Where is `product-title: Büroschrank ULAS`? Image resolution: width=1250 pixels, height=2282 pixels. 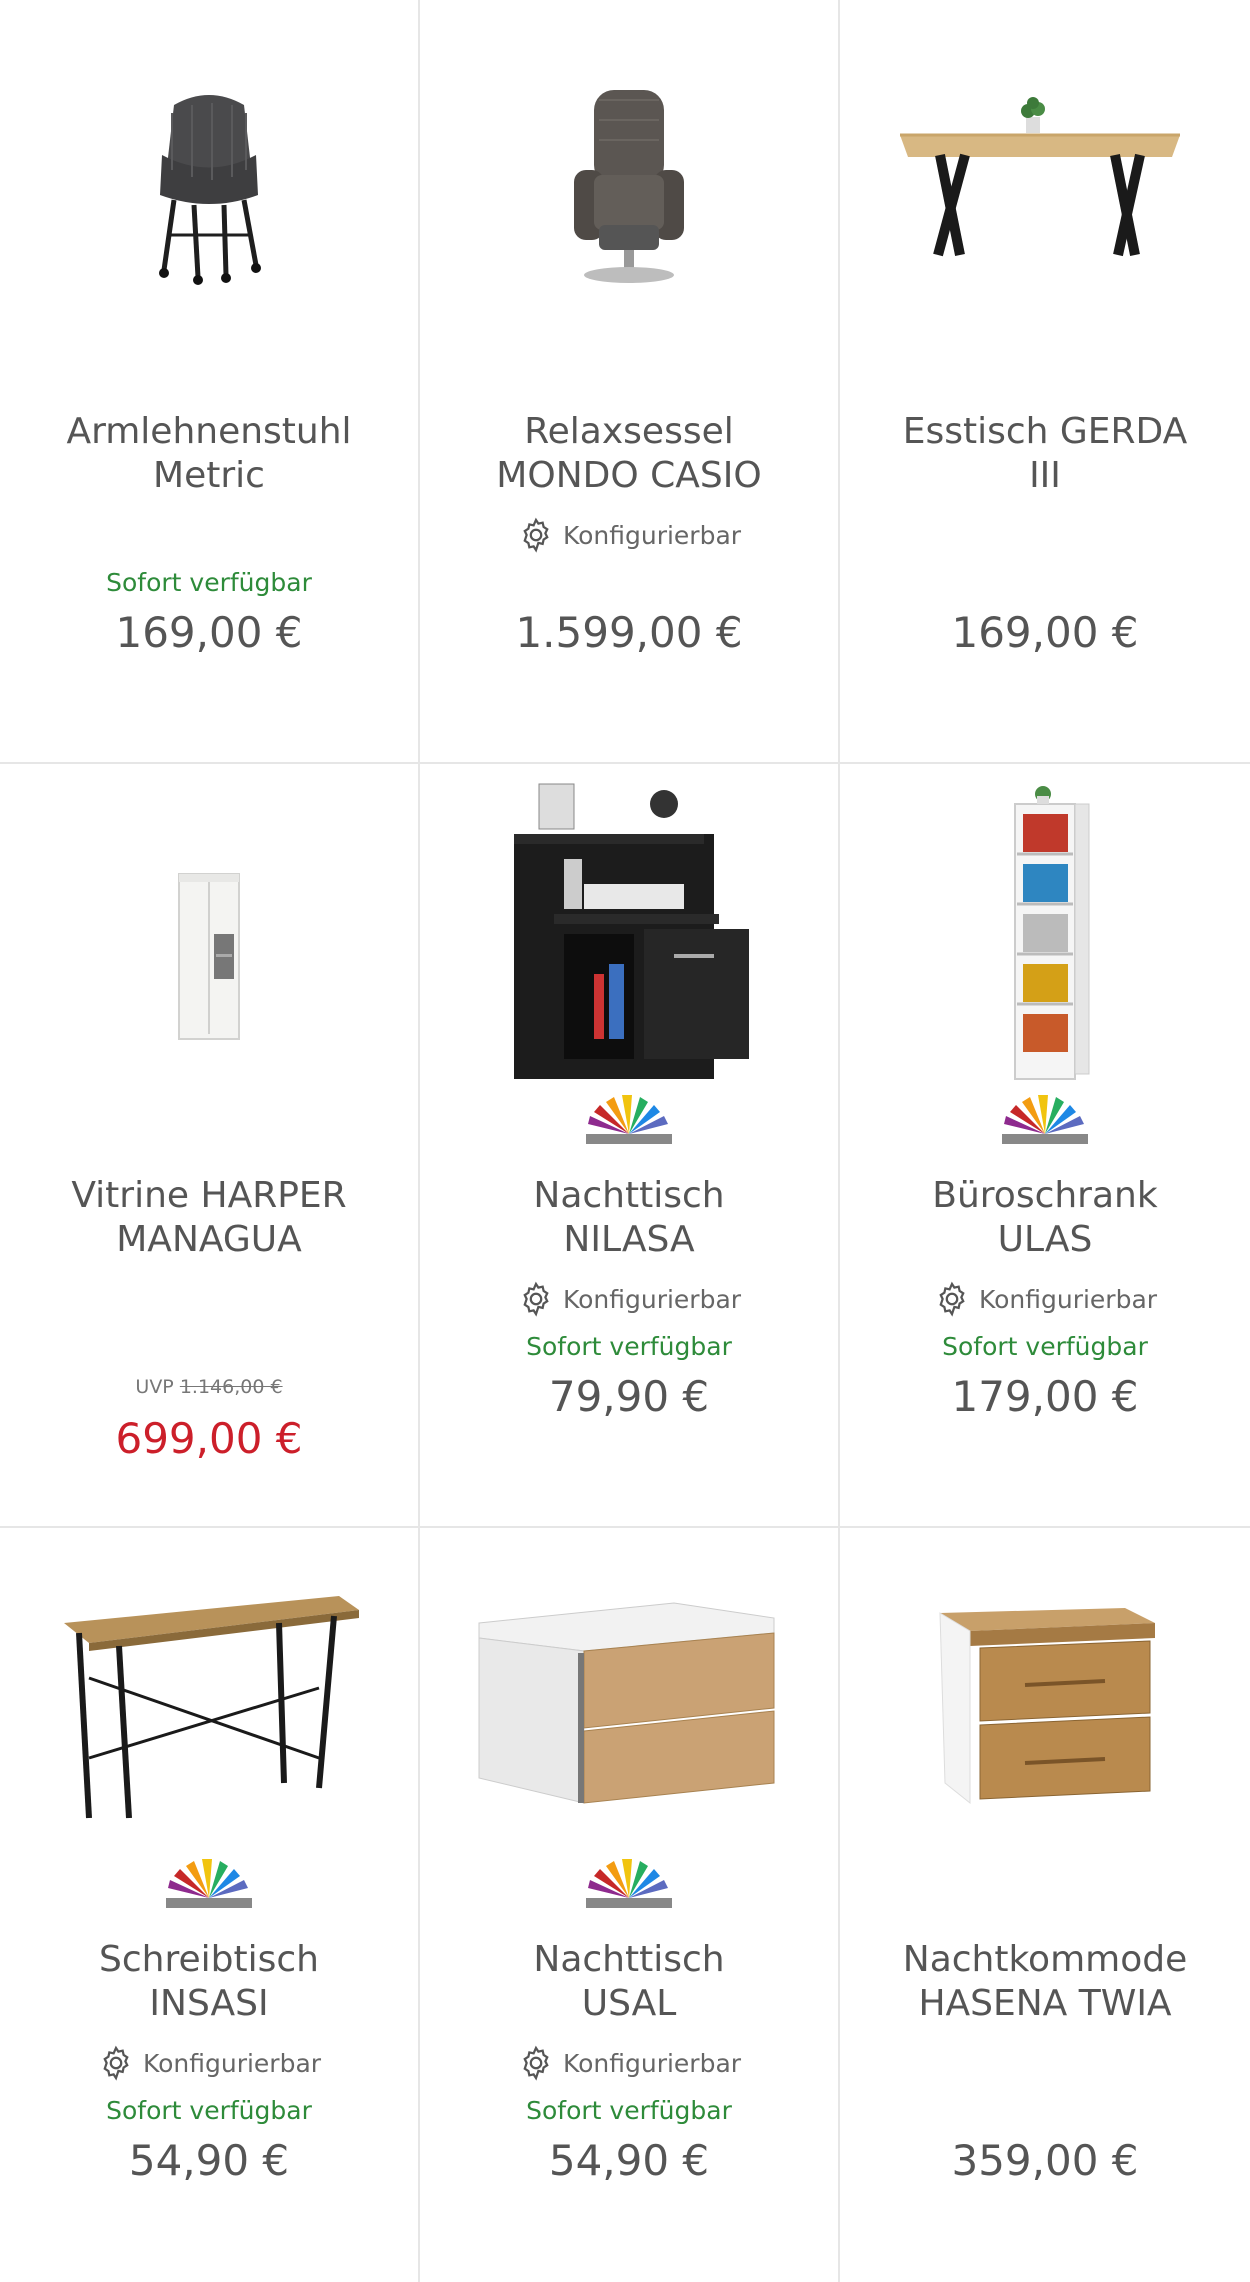 product-title: Büroschrank ULAS is located at coordinates (1045, 1218).